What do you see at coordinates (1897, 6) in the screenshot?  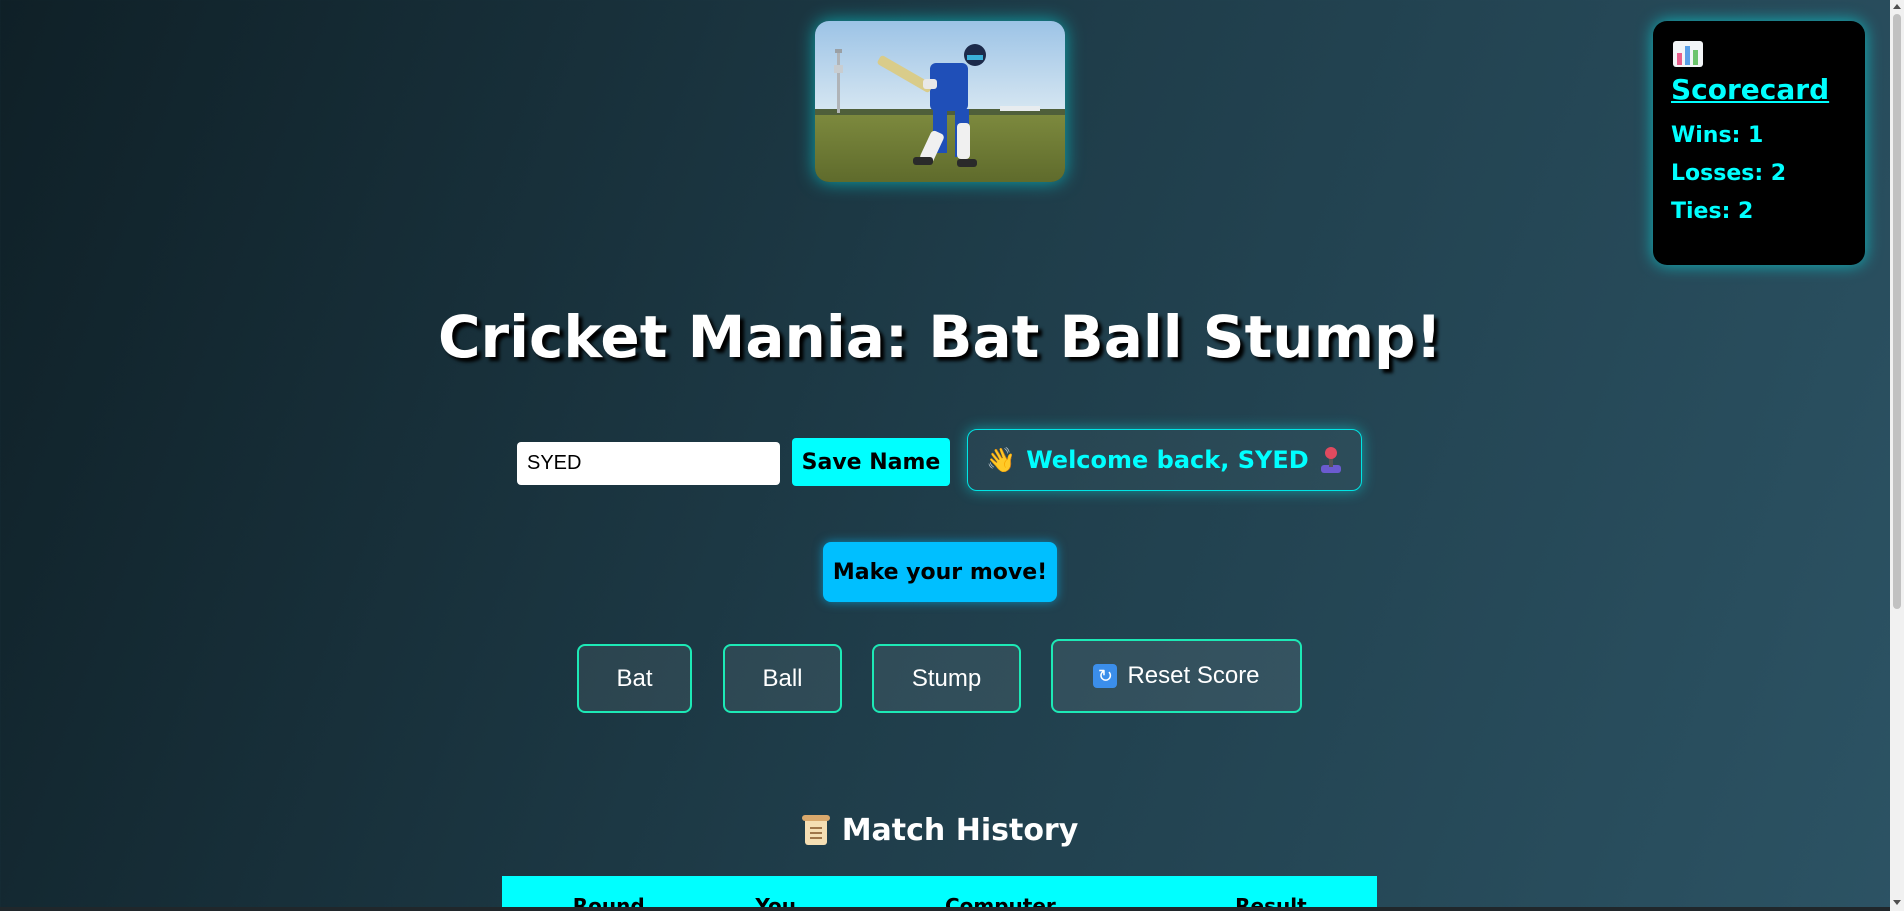 I see `scroll-up-icon` at bounding box center [1897, 6].